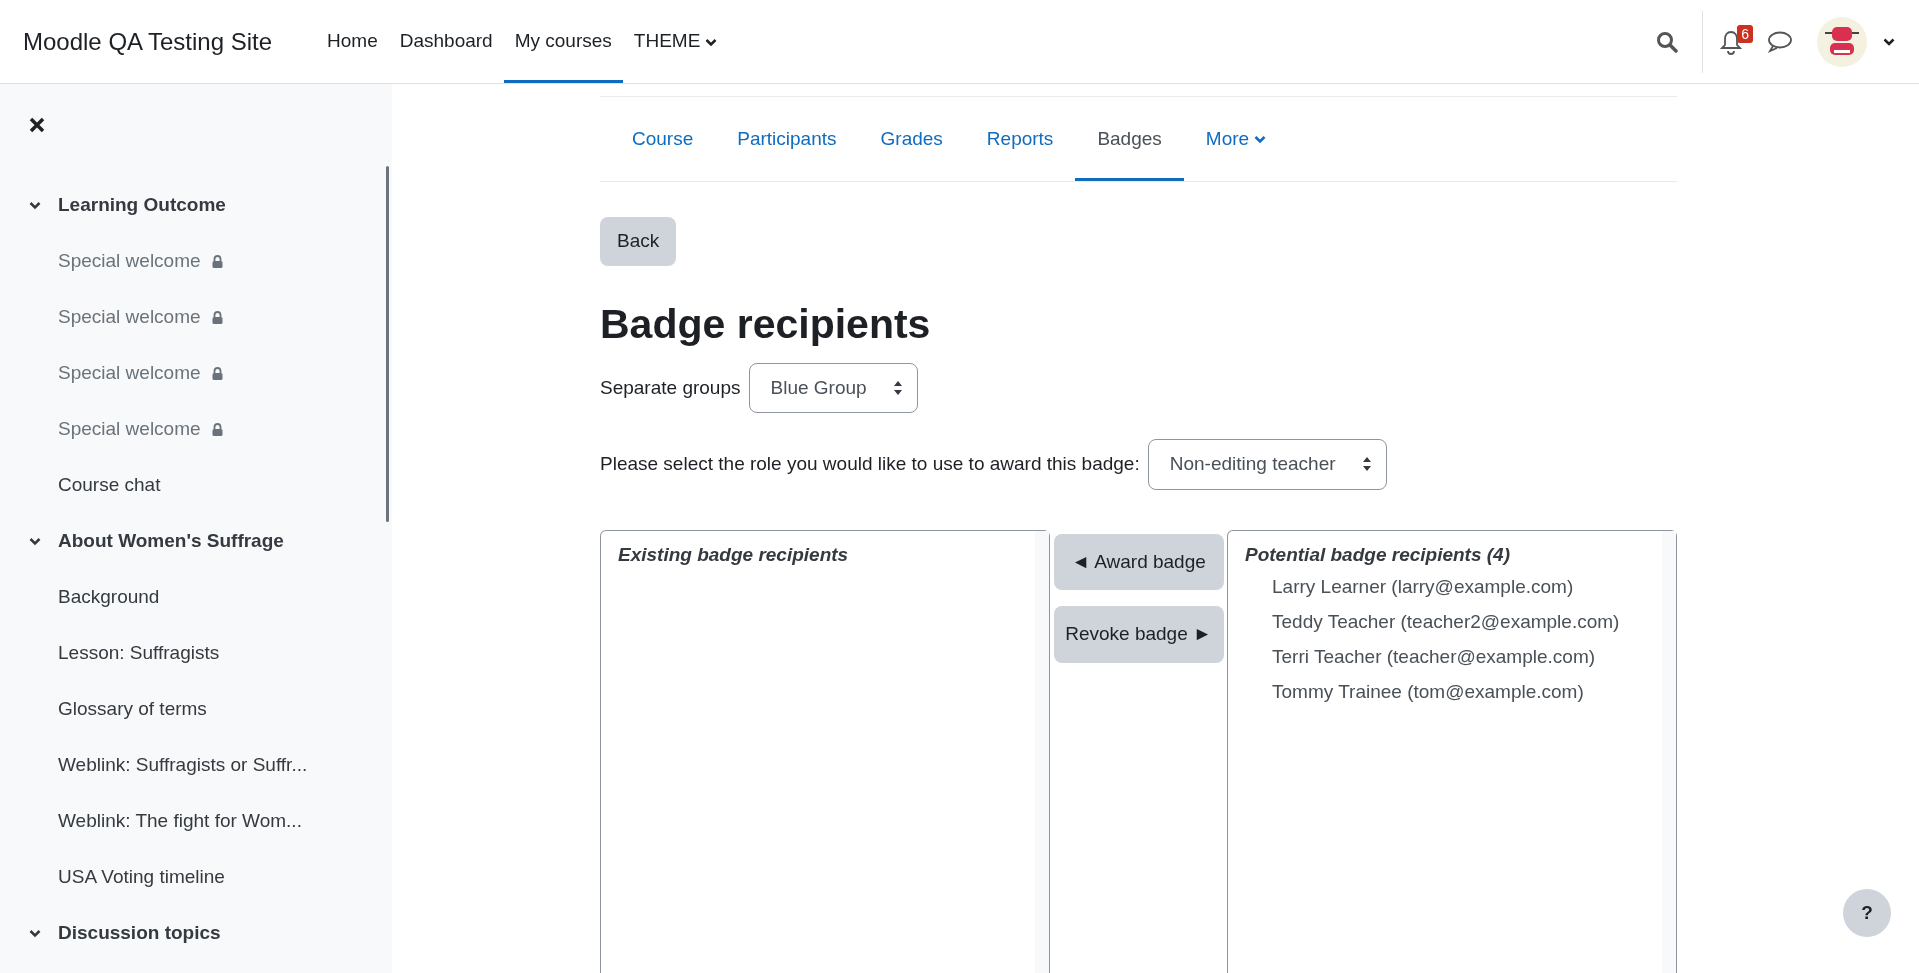 The image size is (1919, 973). What do you see at coordinates (1267, 464) in the screenshot?
I see `role-select: Non-editing teacher` at bounding box center [1267, 464].